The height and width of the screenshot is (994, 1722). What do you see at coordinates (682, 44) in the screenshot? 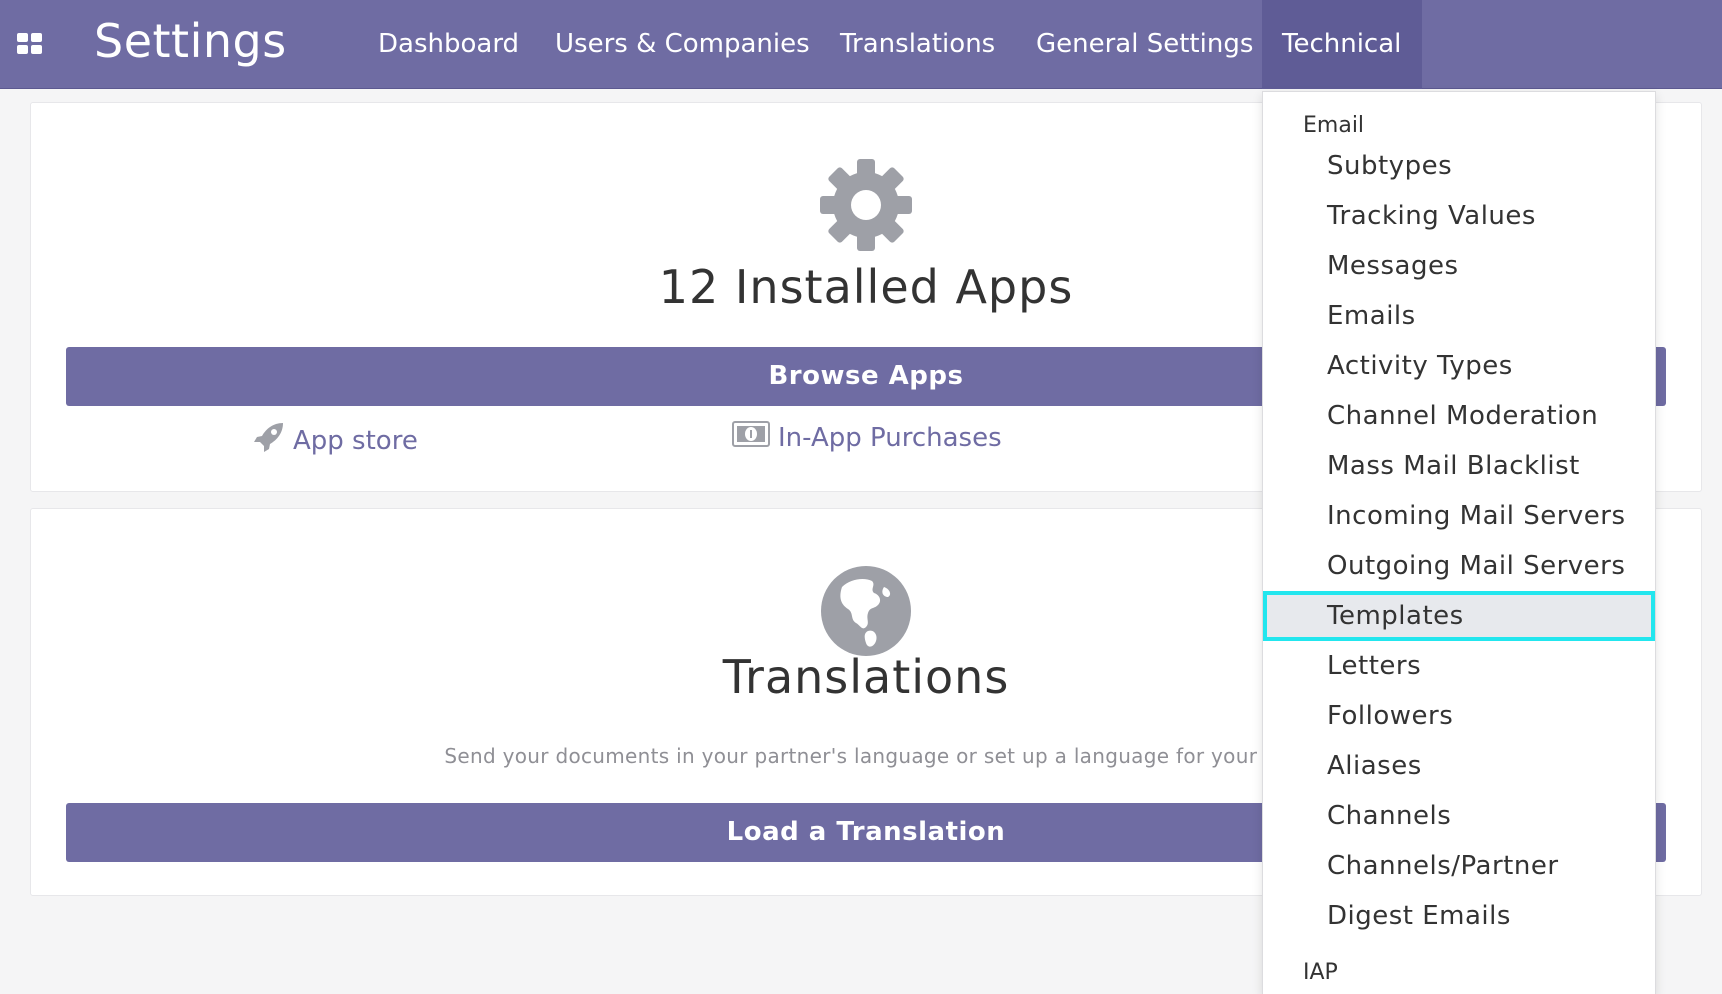
I see `nav-users-companies: Users & Companies` at bounding box center [682, 44].